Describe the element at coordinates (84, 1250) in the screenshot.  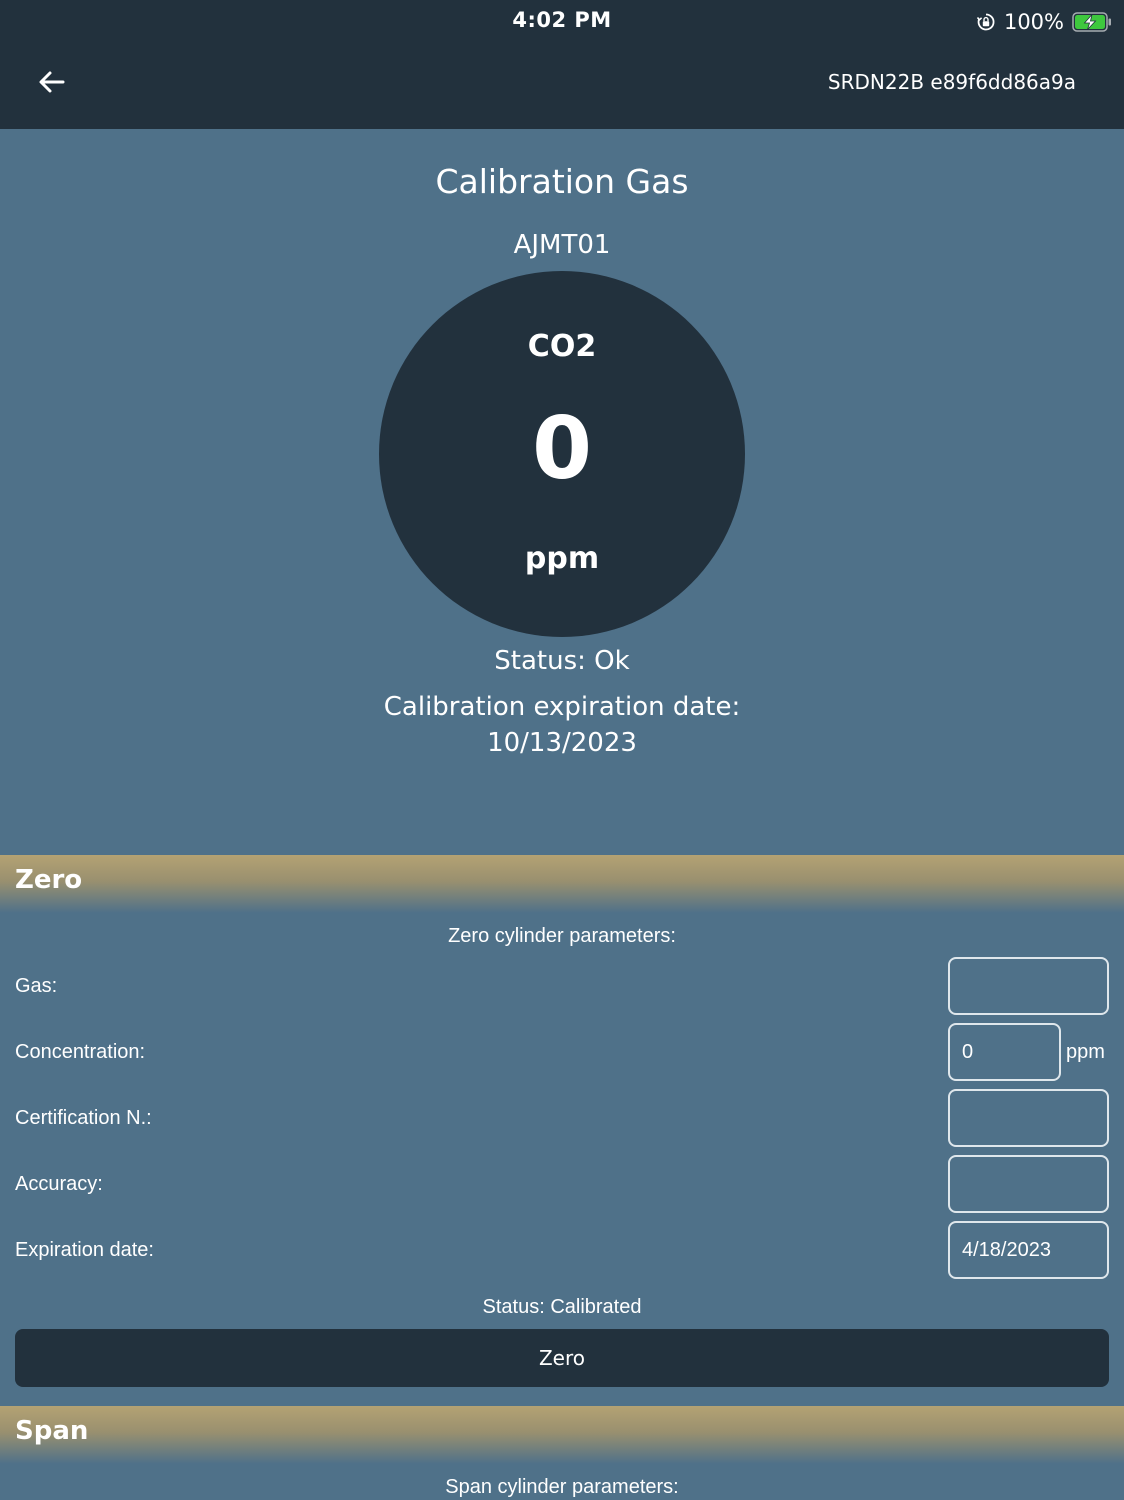
I see `zero-expiration-label: Expiration date:` at that location.